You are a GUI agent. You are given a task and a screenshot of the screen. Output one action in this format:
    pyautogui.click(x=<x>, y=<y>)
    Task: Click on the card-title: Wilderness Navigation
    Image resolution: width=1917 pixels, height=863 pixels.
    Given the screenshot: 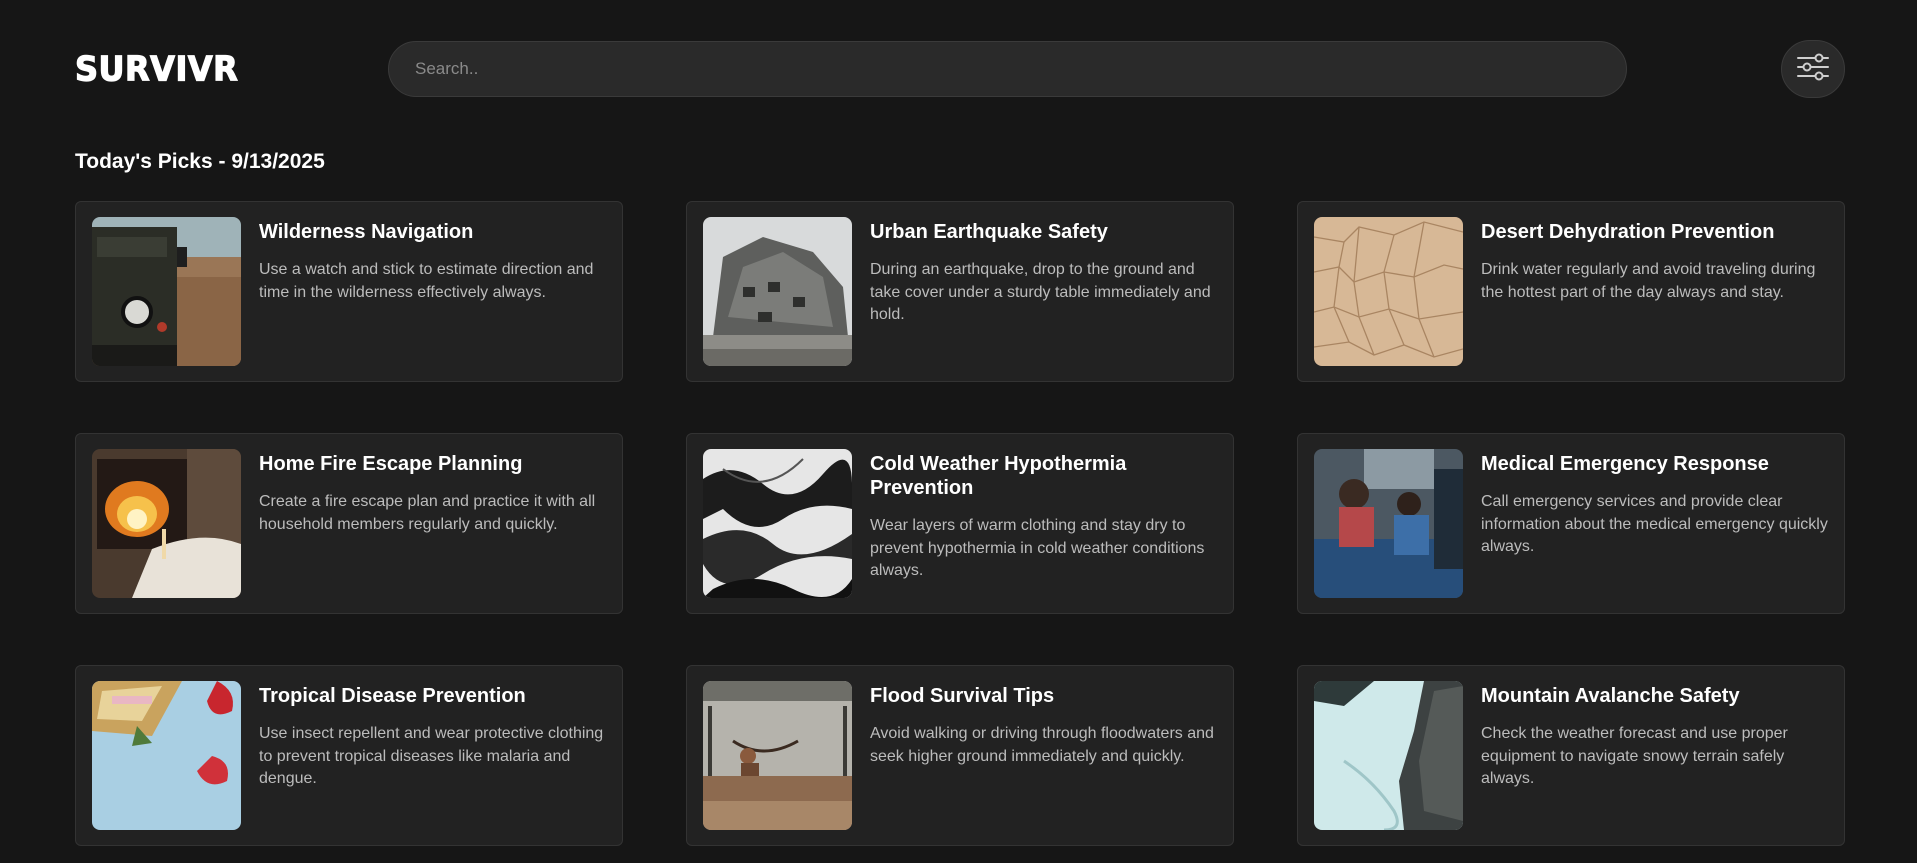 What is the action you would take?
    pyautogui.click(x=366, y=232)
    